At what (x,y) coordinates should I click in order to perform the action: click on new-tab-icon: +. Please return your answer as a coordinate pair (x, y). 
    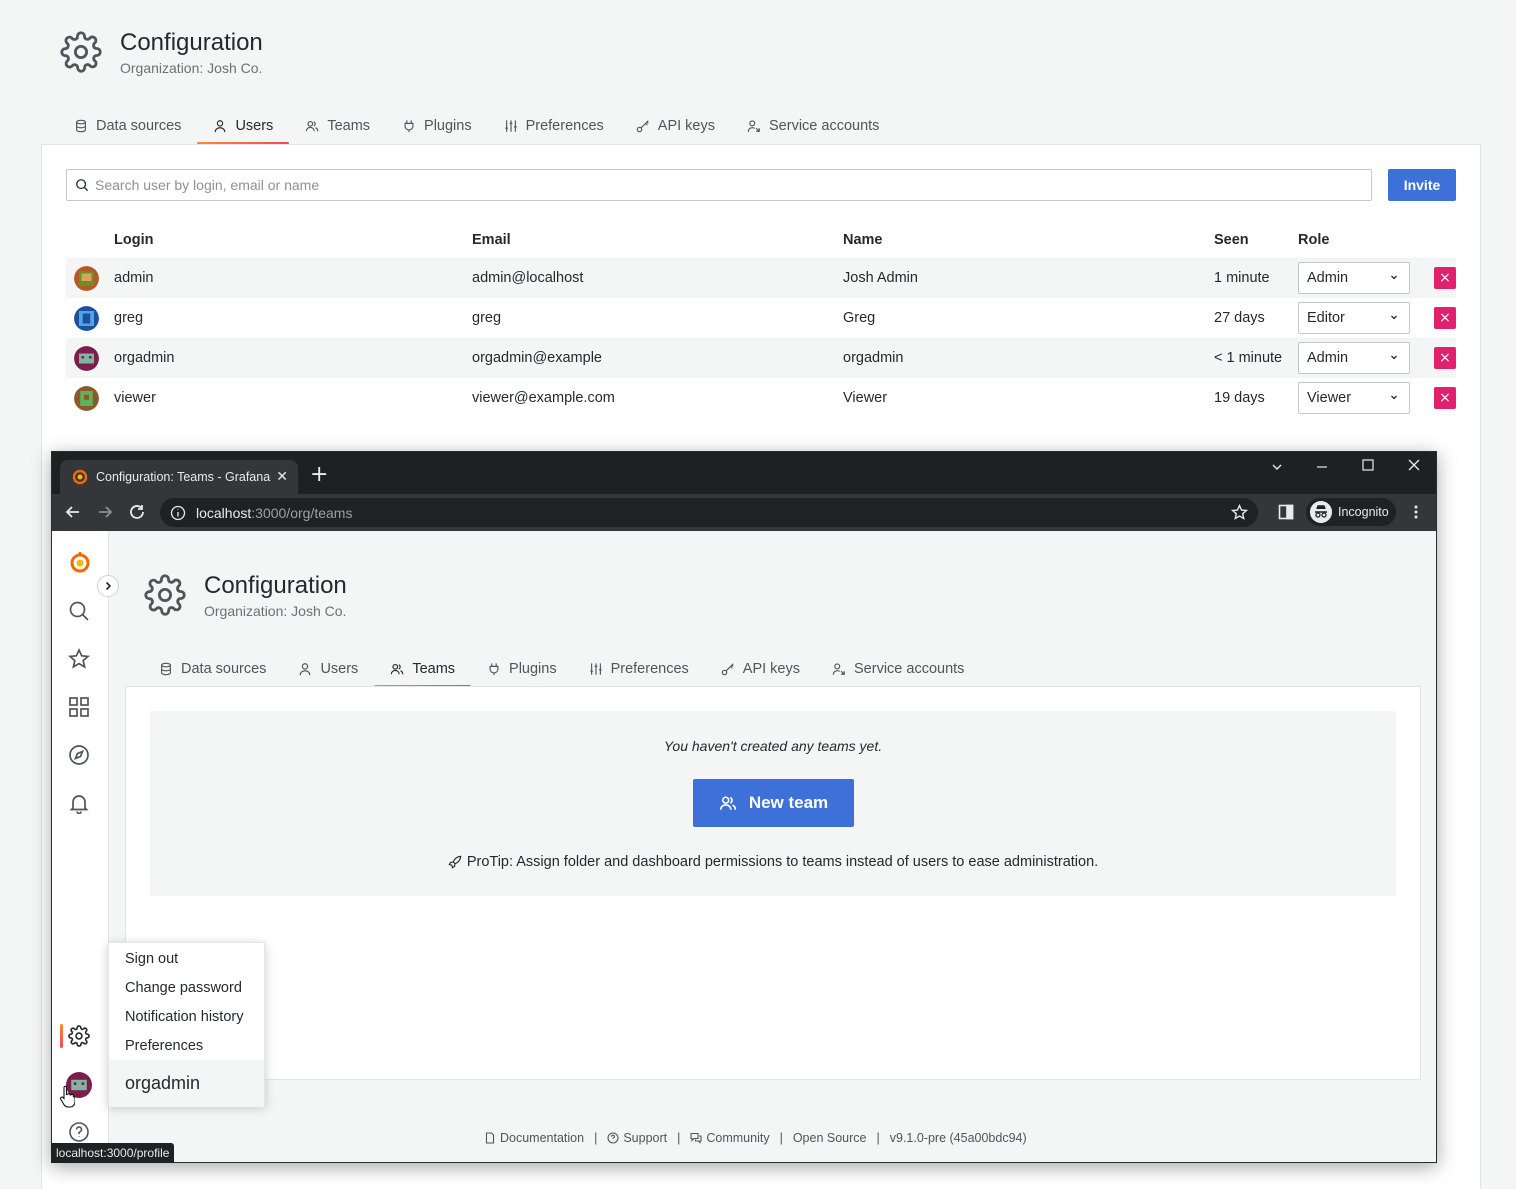
    Looking at the image, I should click on (319, 475).